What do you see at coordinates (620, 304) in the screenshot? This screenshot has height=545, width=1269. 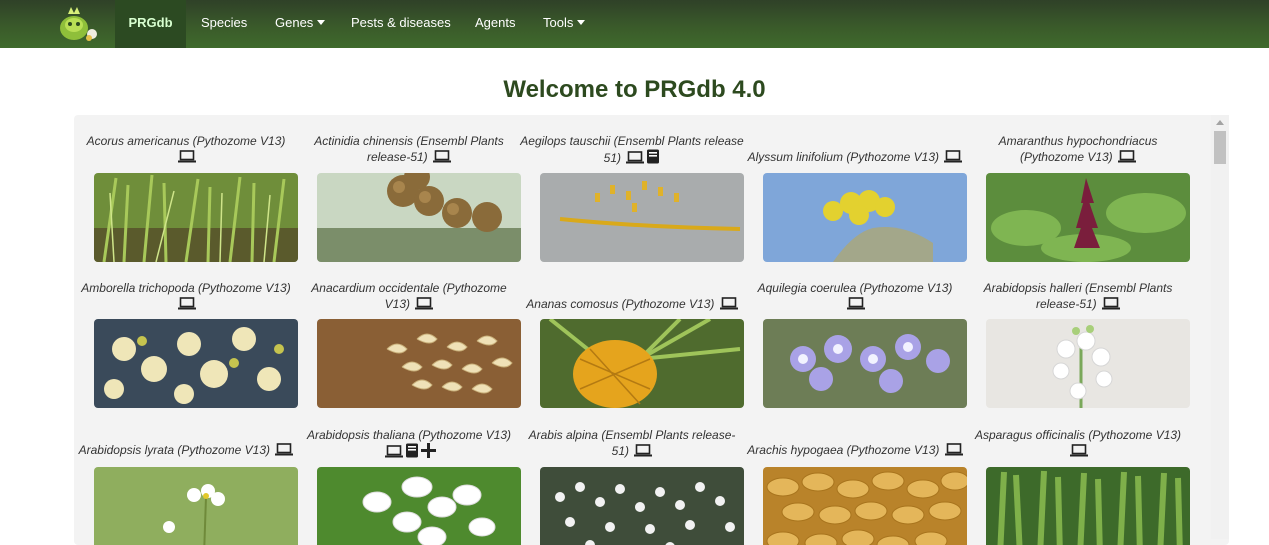 I see `species-name: Ananas comosus (Pythozome V13)` at bounding box center [620, 304].